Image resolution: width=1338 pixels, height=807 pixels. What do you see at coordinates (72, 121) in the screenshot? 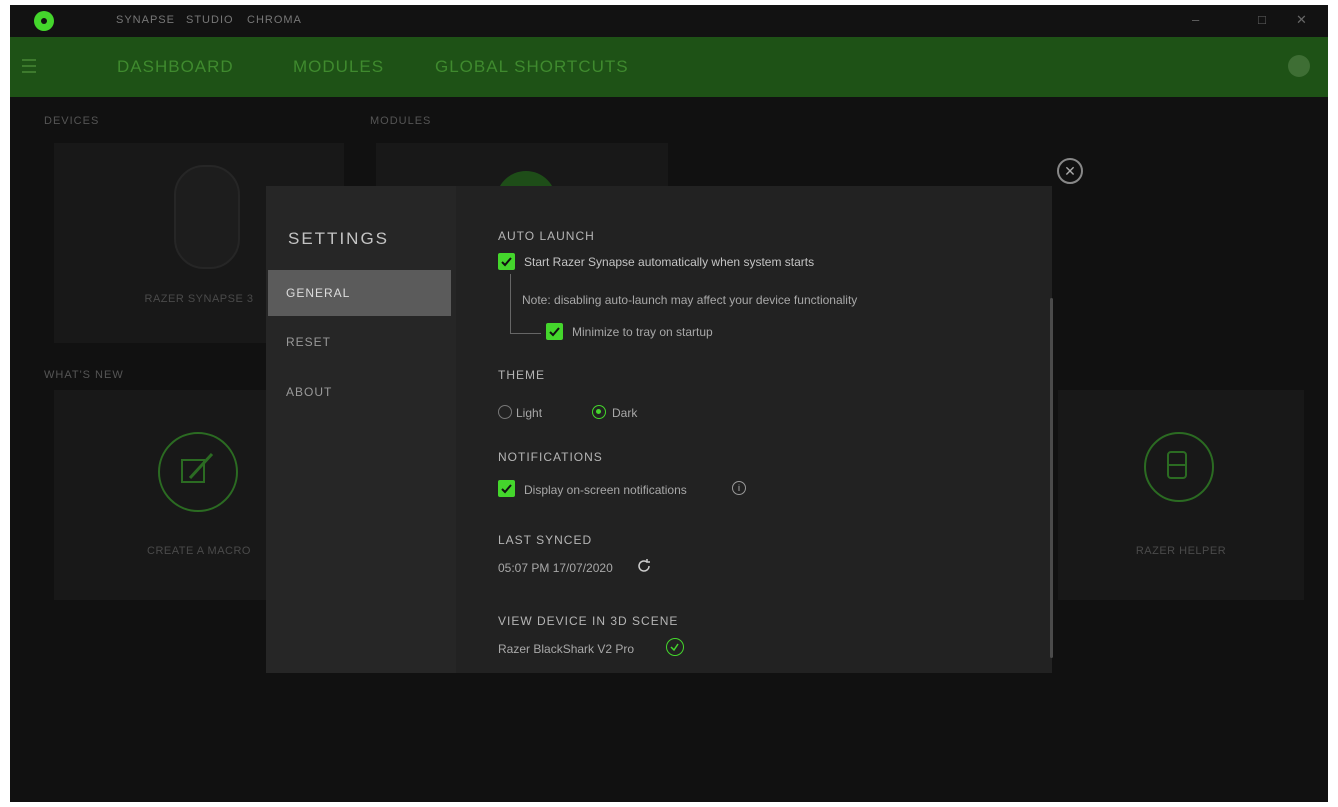
I see `section-devices-label: DEVICES` at bounding box center [72, 121].